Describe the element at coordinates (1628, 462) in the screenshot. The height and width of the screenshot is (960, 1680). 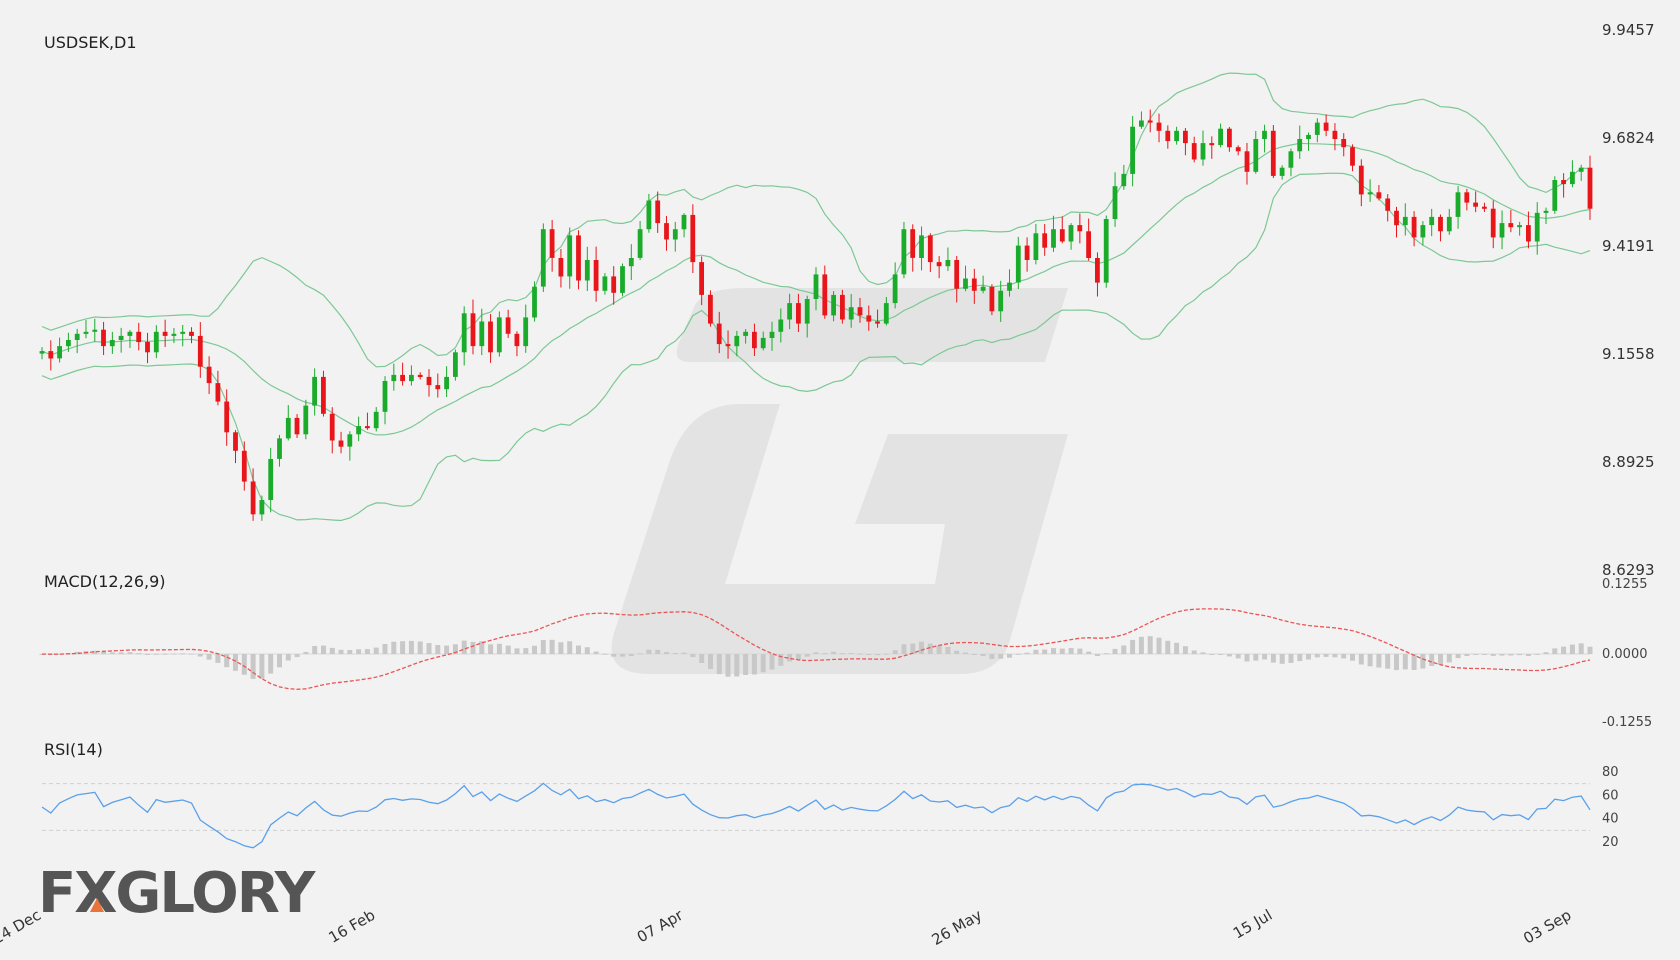
I see `price-tick-label: 8.8925` at that location.